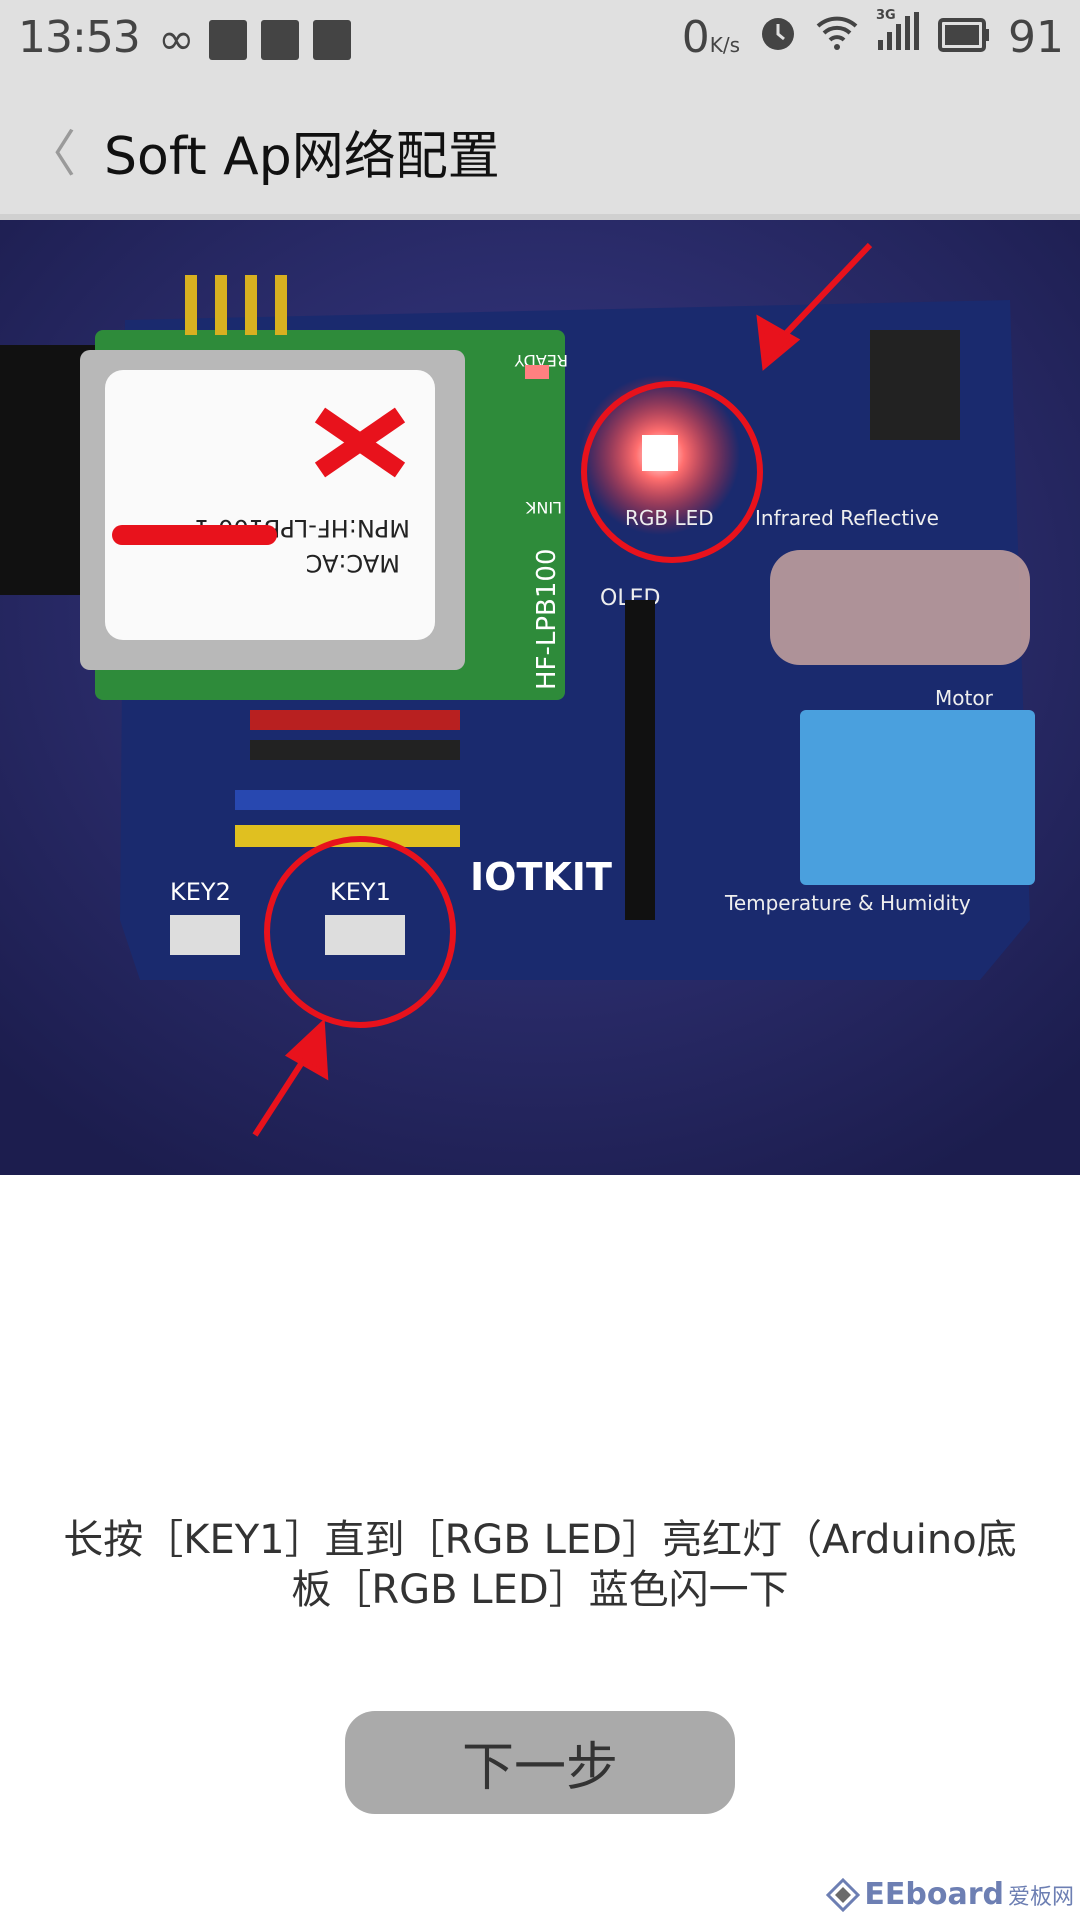 The width and height of the screenshot is (1080, 1920). I want to click on alarm-icon, so click(778, 37).